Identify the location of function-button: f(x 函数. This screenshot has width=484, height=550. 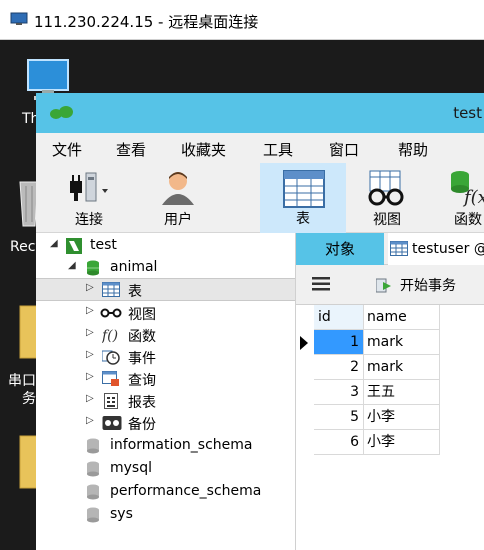
(464, 198).